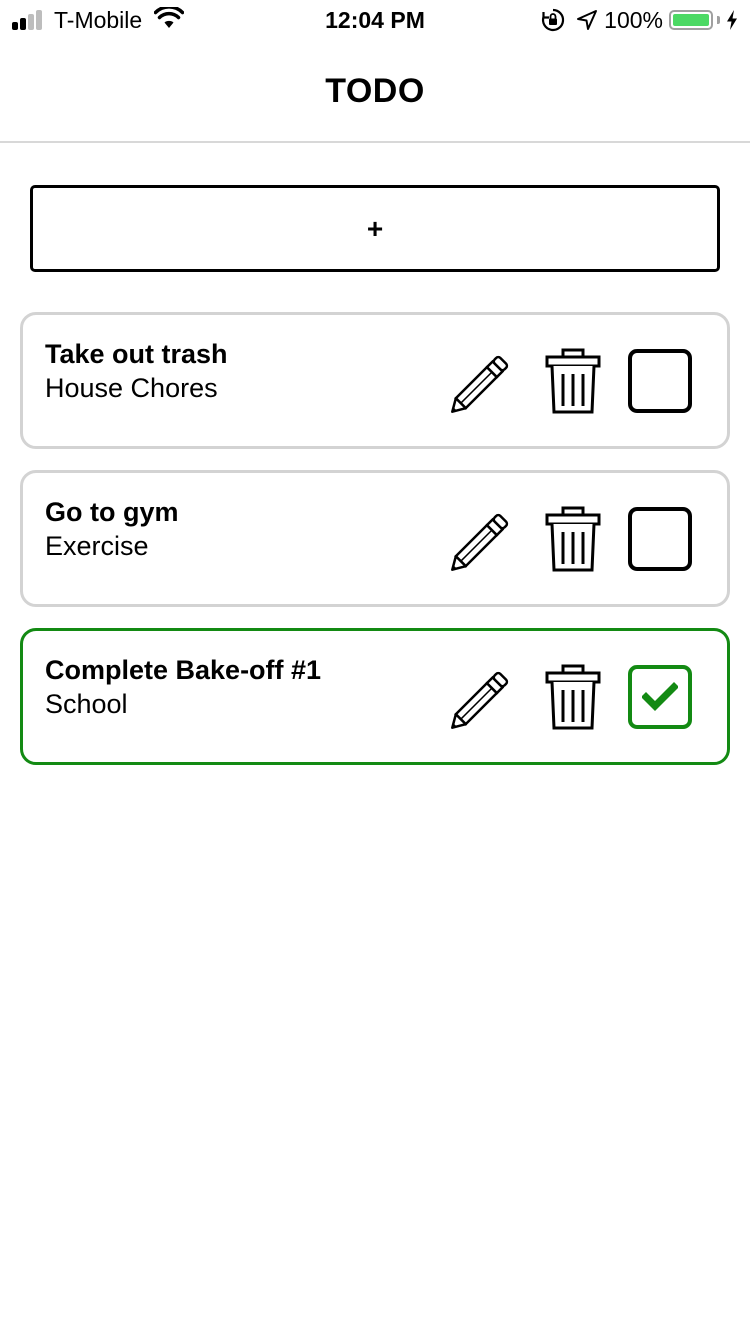 The width and height of the screenshot is (750, 1334). I want to click on battery-icon, so click(691, 20).